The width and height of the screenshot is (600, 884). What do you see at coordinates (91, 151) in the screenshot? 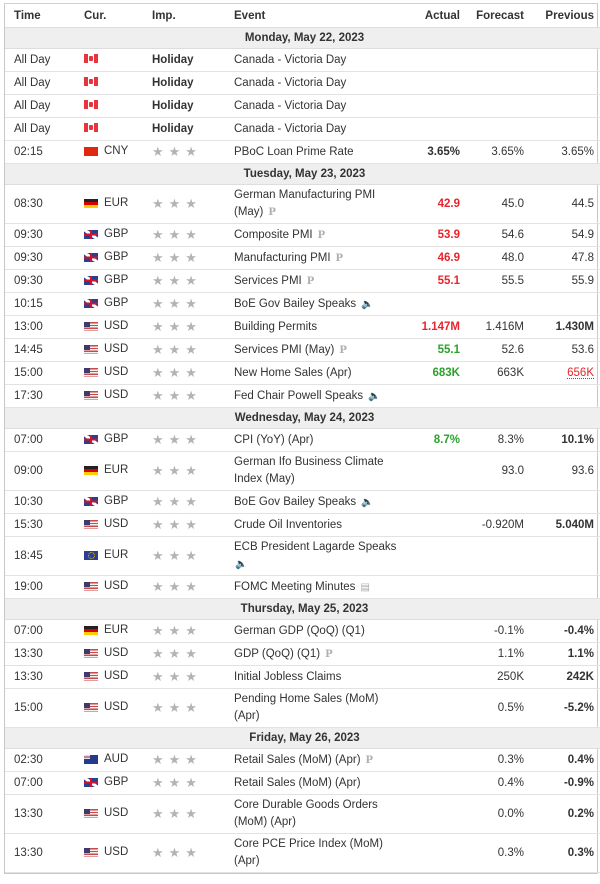
I see `flag-cn-icon` at bounding box center [91, 151].